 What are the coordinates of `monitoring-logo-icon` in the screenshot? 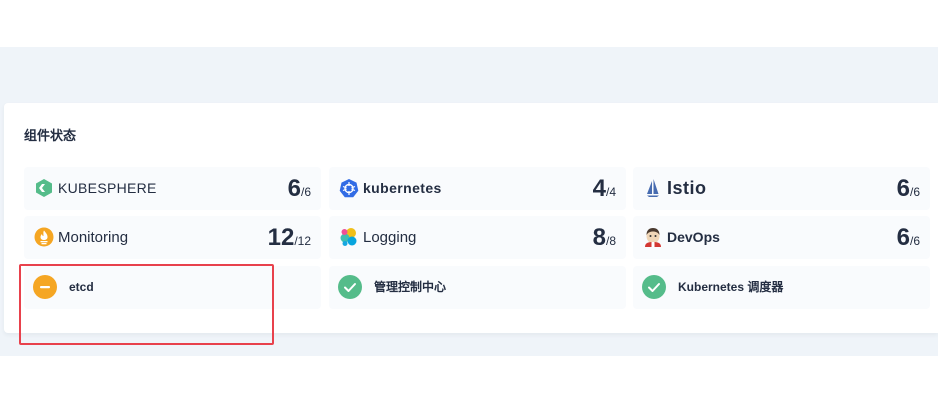 It's located at (44, 237).